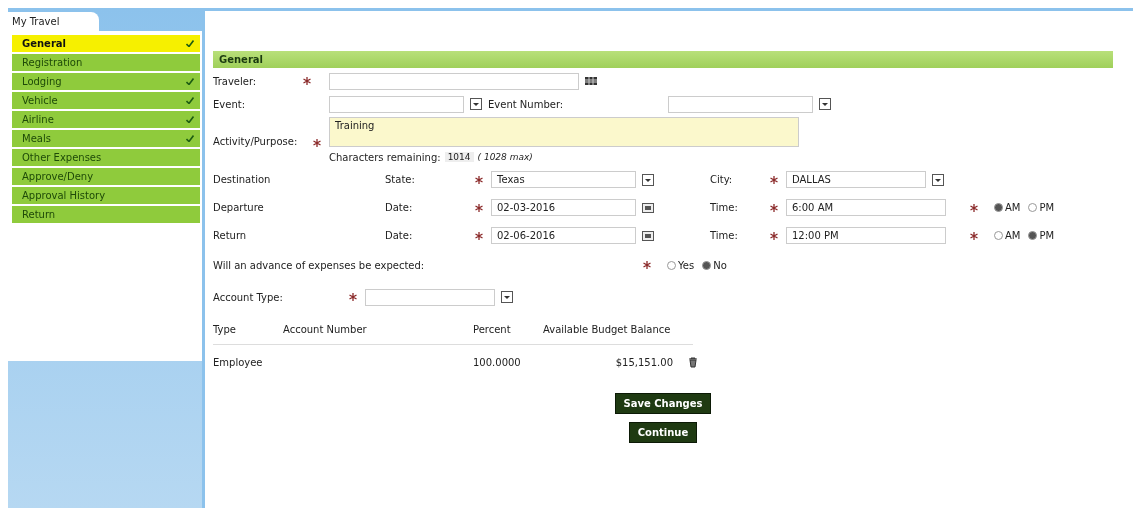  What do you see at coordinates (505, 157) in the screenshot?
I see `max-note: ( 1028 max)` at bounding box center [505, 157].